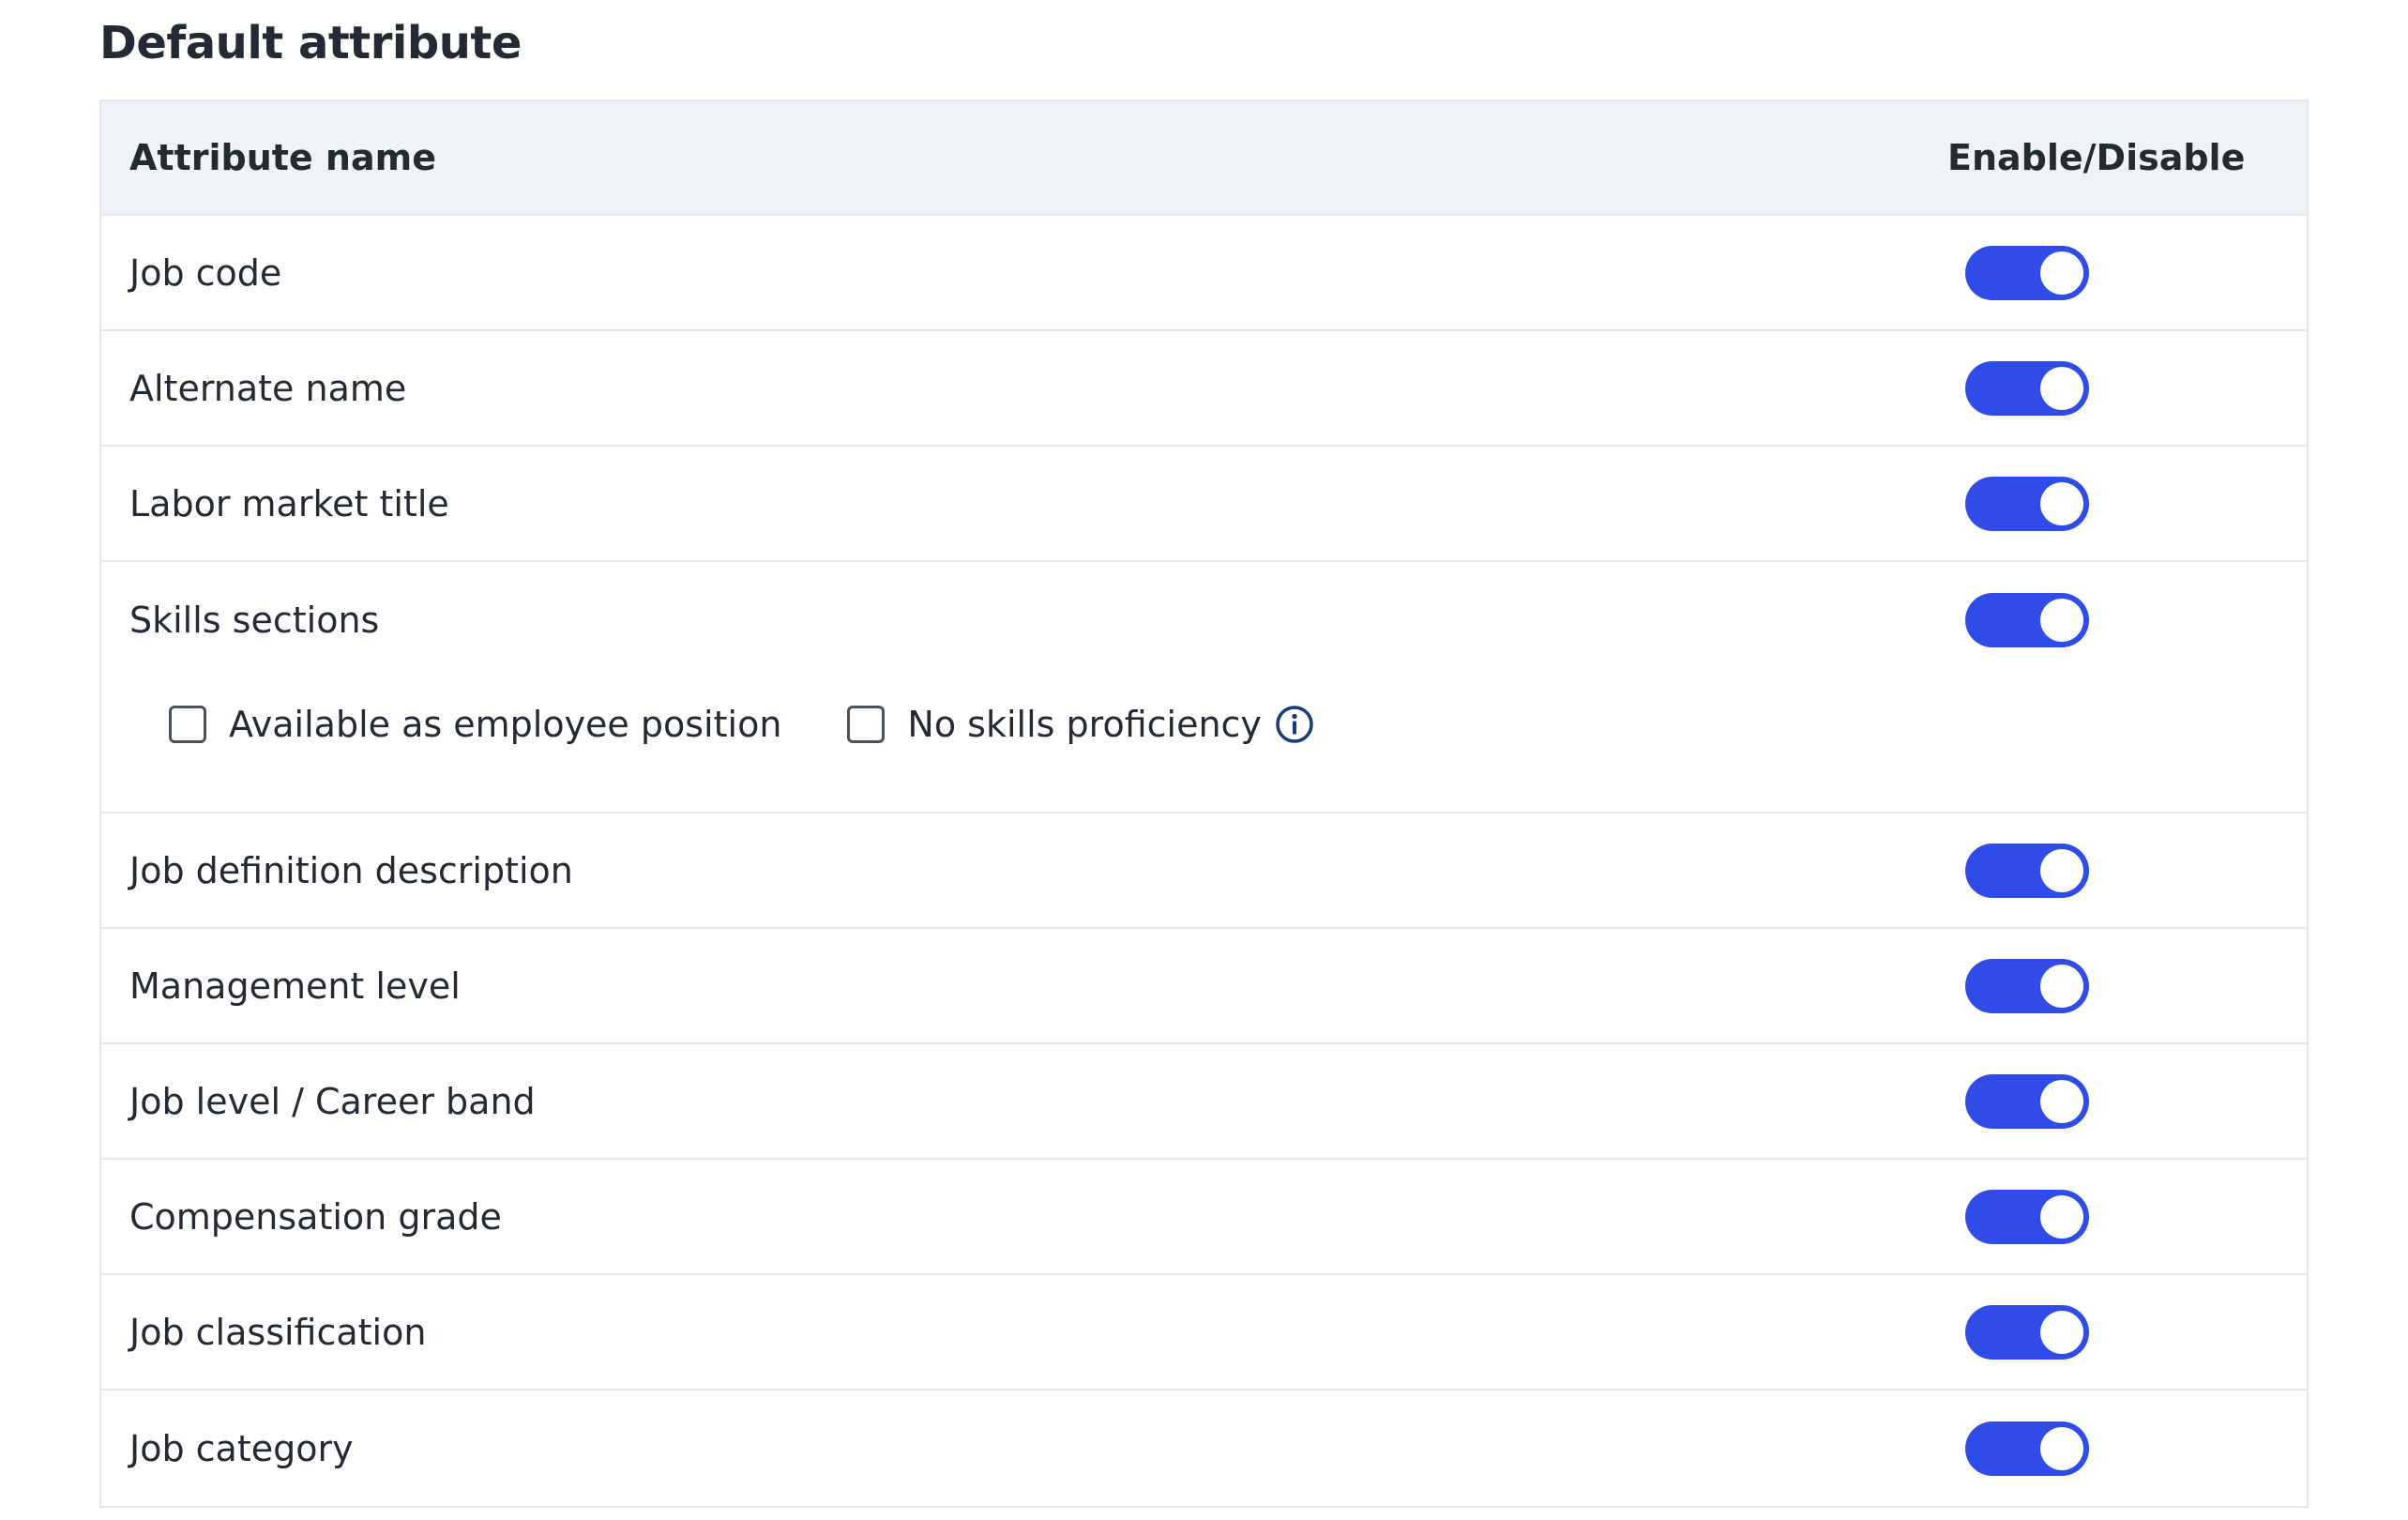 Image resolution: width=2408 pixels, height=1520 pixels. Describe the element at coordinates (1204, 505) in the screenshot. I see `table-row-labor-market-title: Labor market title` at that location.